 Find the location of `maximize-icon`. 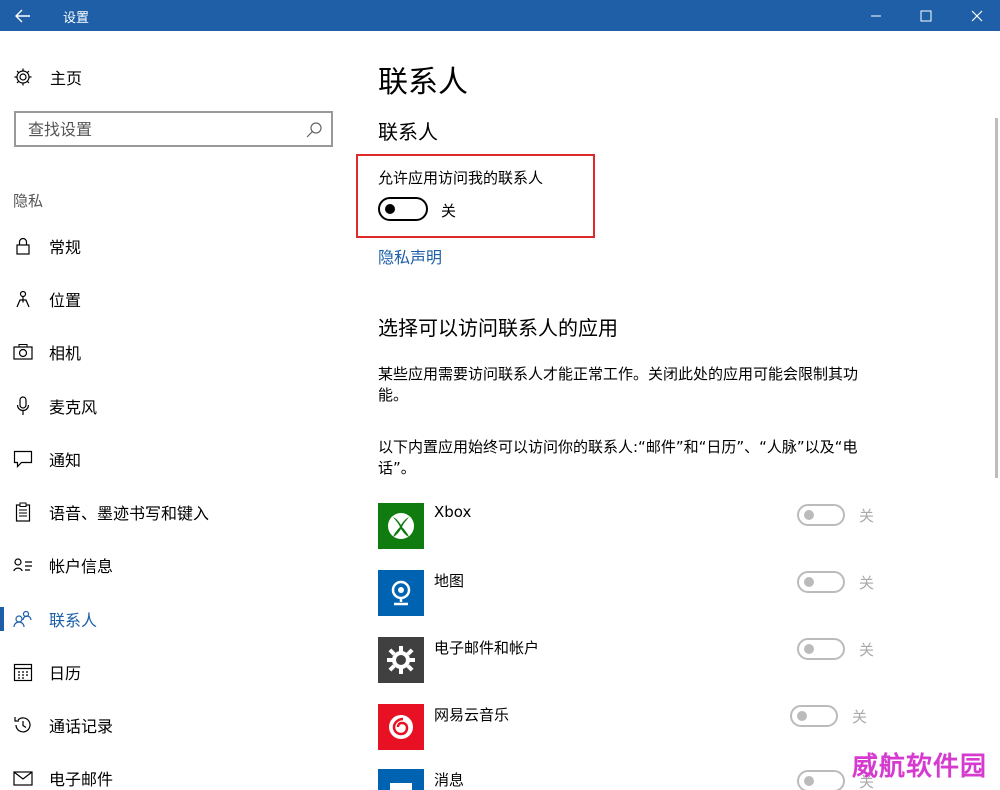

maximize-icon is located at coordinates (926, 15).